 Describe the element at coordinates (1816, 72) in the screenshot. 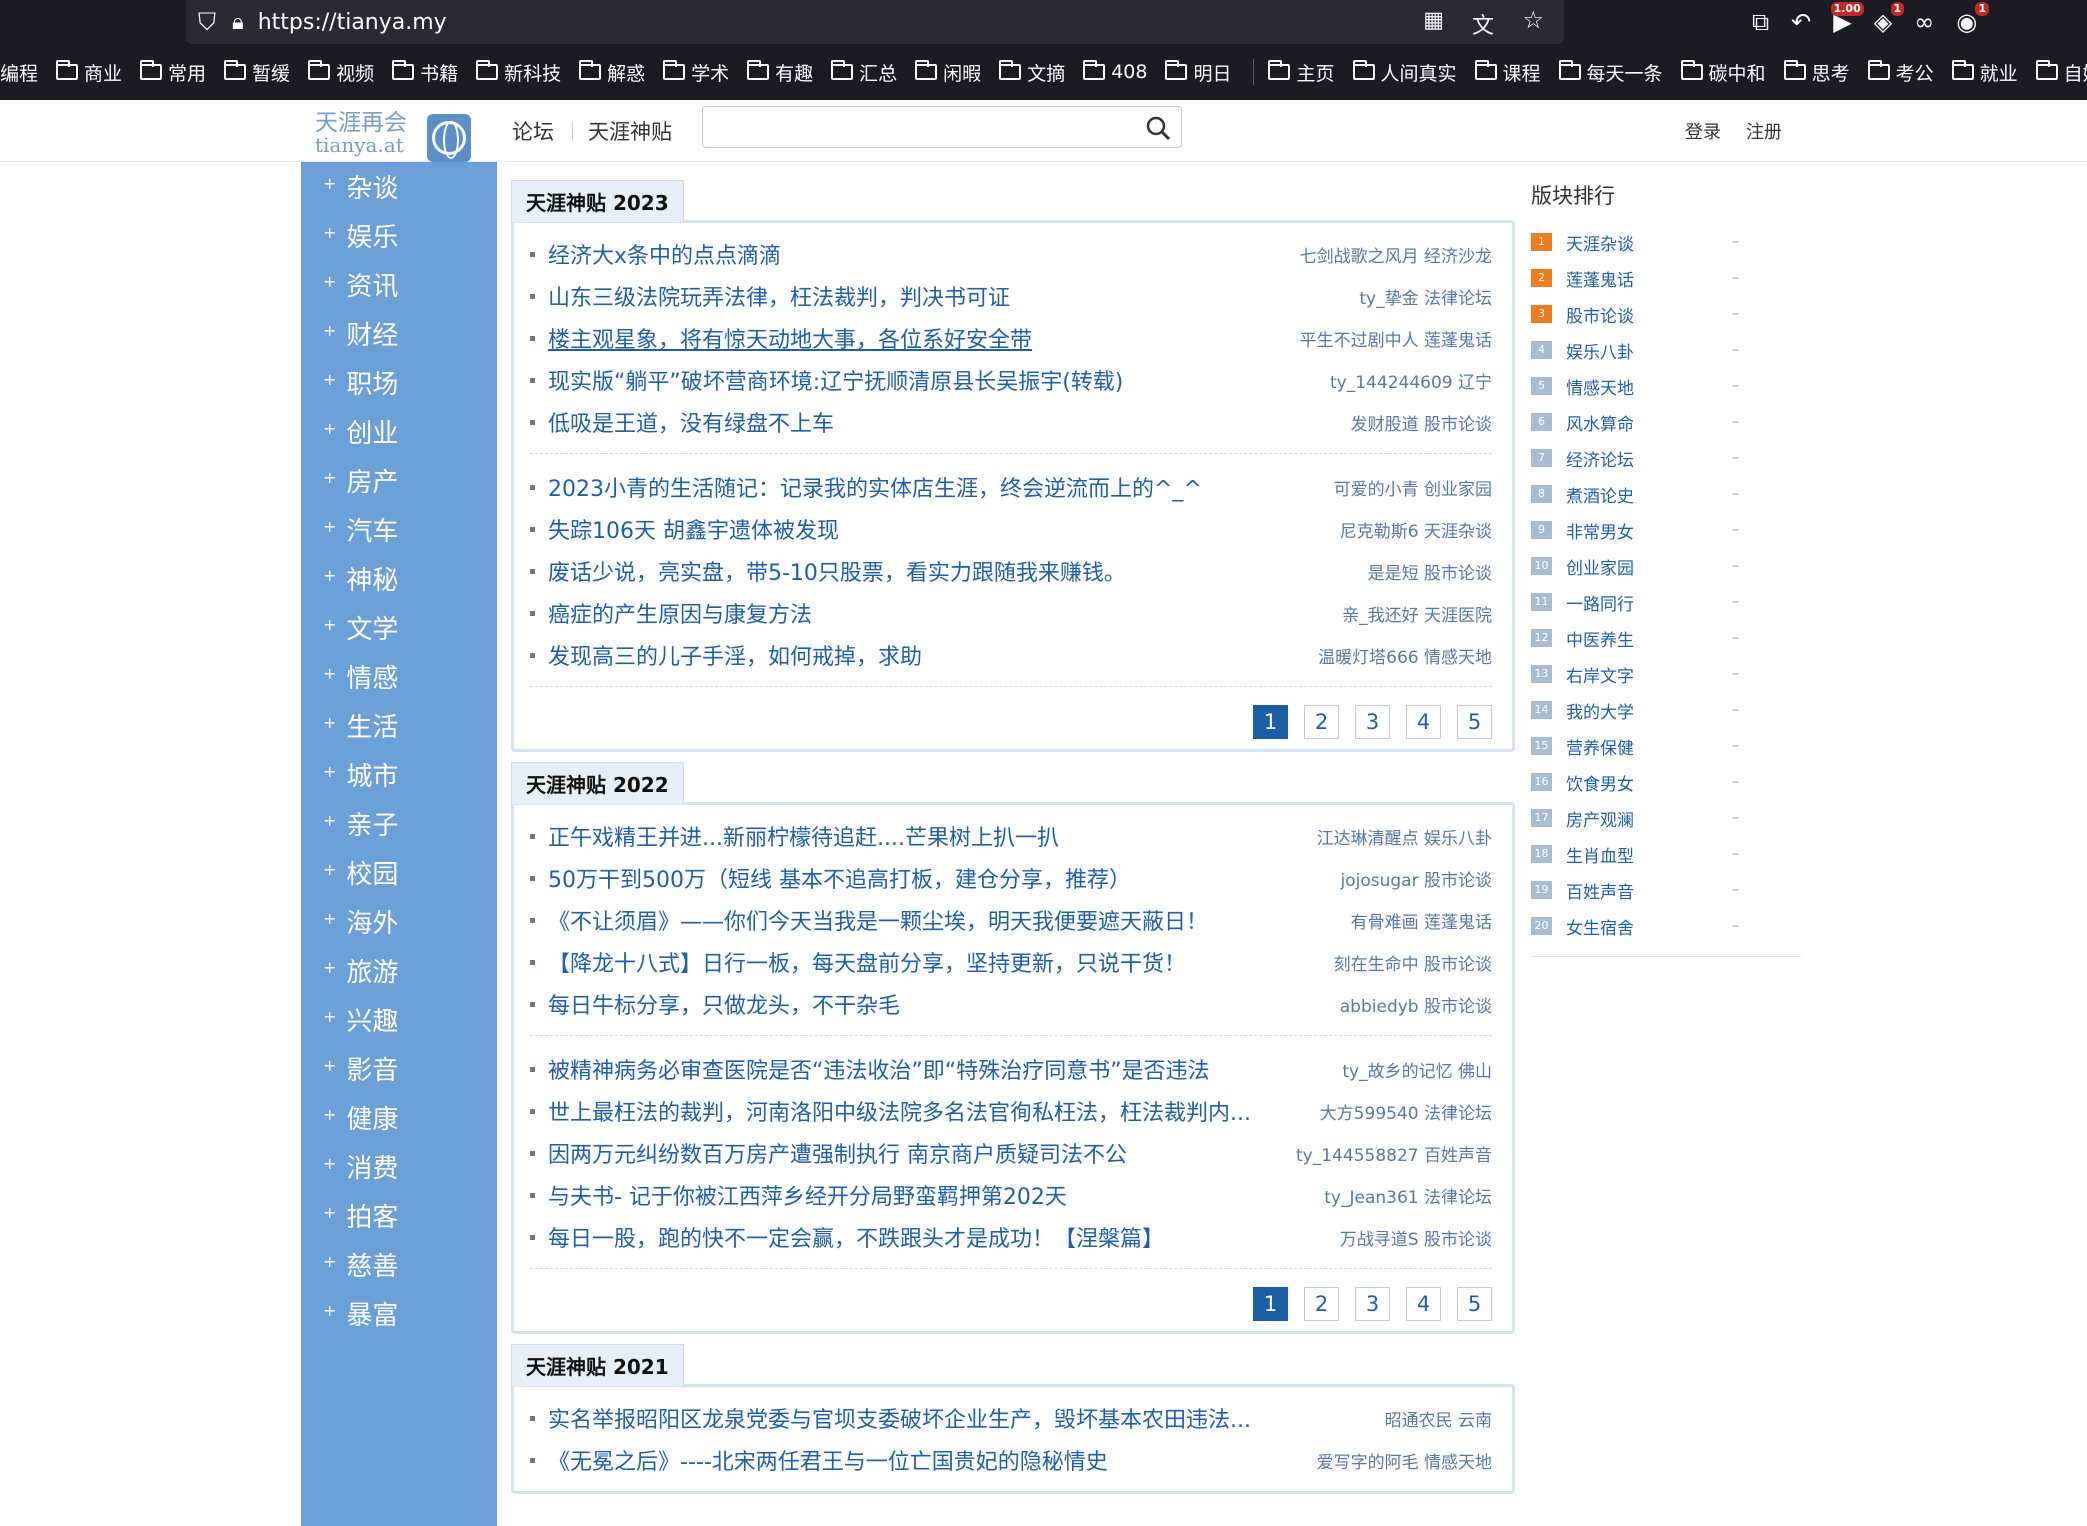

I see `bookmark-item: 思考` at that location.